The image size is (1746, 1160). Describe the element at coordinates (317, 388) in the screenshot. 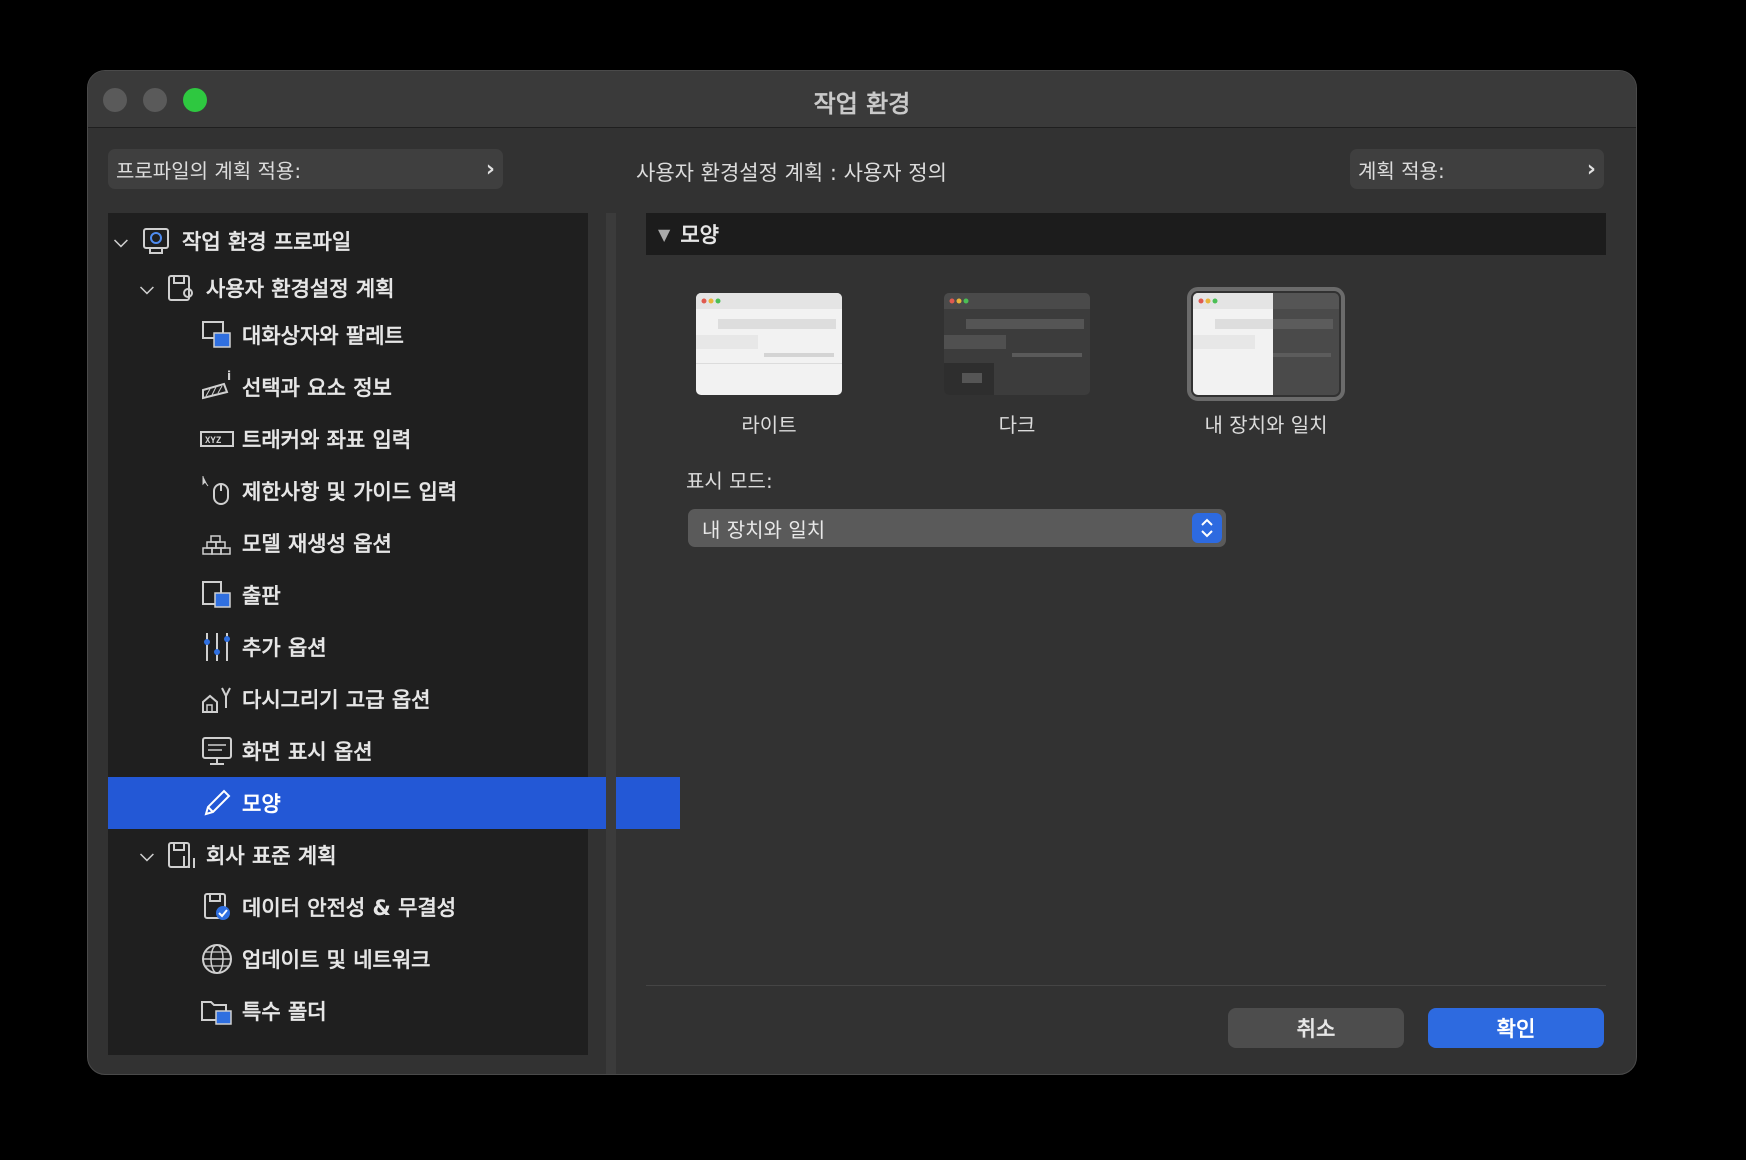

I see `tree-item-label: 선택과 요소 정보` at that location.